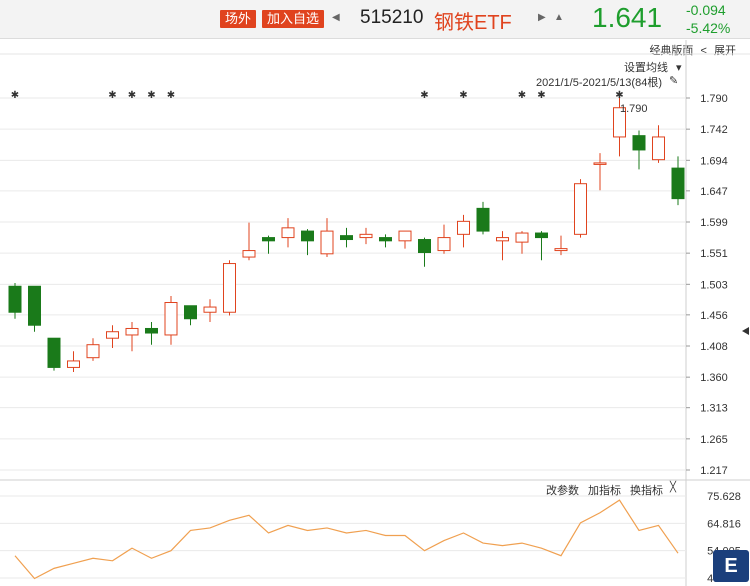  What do you see at coordinates (714, 192) in the screenshot?
I see `y-tick-label: 1.647` at bounding box center [714, 192].